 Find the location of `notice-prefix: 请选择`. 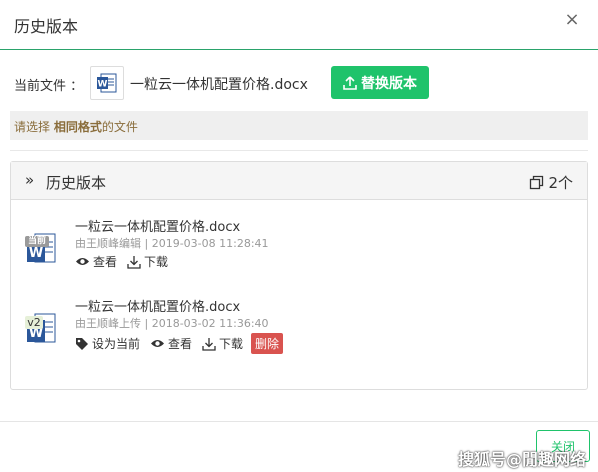

notice-prefix: 请选择 is located at coordinates (34, 127).